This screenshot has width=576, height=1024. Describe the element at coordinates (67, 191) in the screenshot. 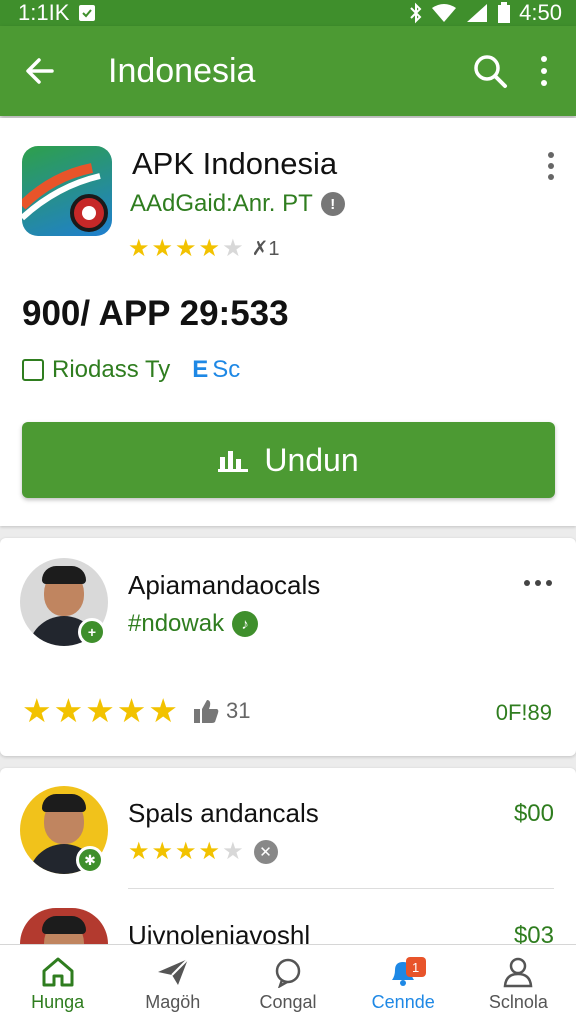

I see `app-logo` at that location.